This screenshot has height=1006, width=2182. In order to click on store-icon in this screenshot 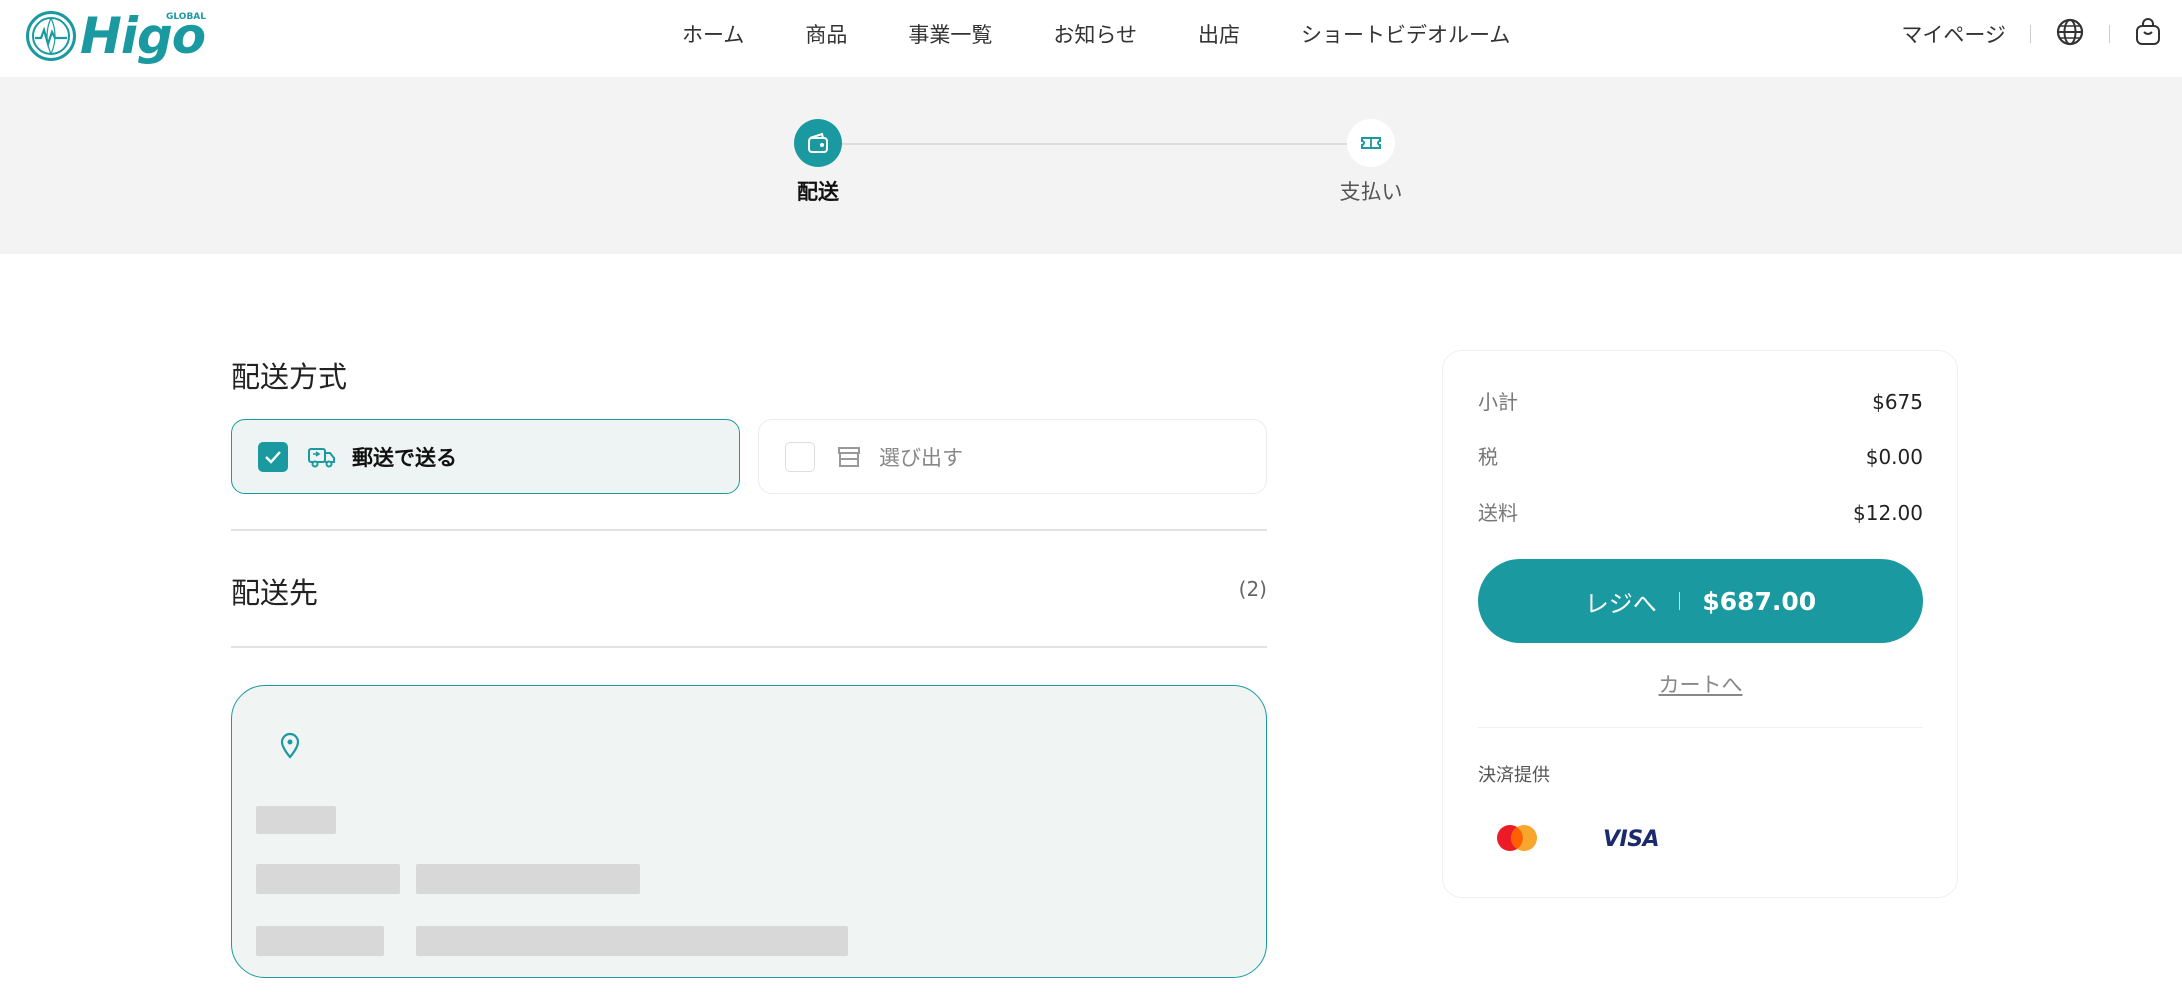, I will do `click(849, 457)`.